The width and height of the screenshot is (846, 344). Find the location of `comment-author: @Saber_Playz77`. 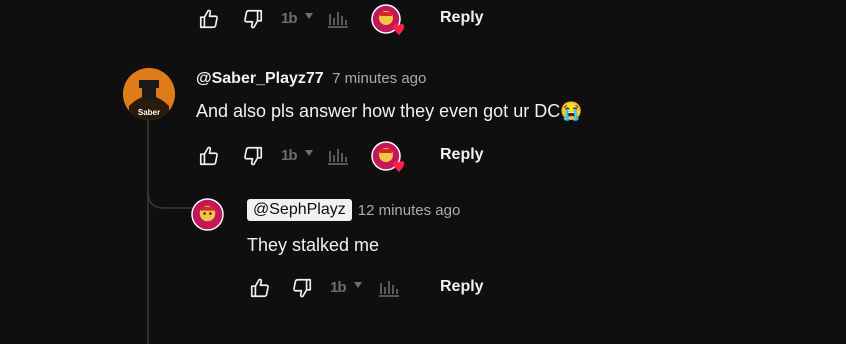

comment-author: @Saber_Playz77 is located at coordinates (260, 78).